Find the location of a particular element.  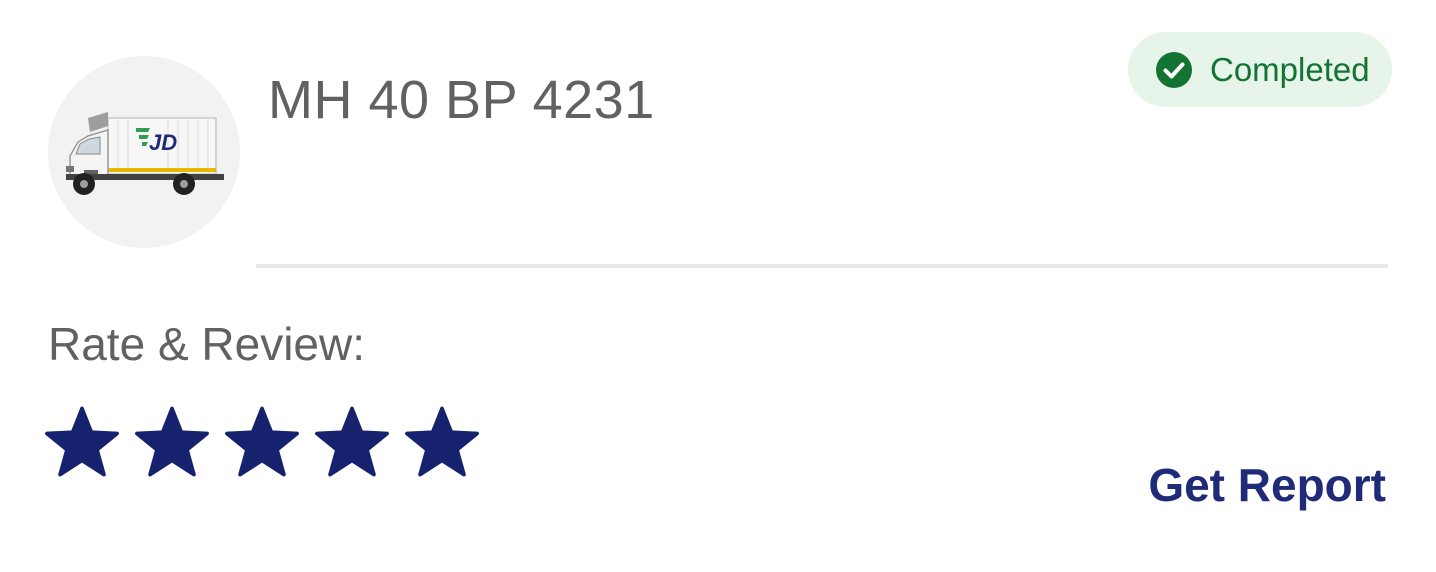

svg-text: JD is located at coordinates (163, 142).